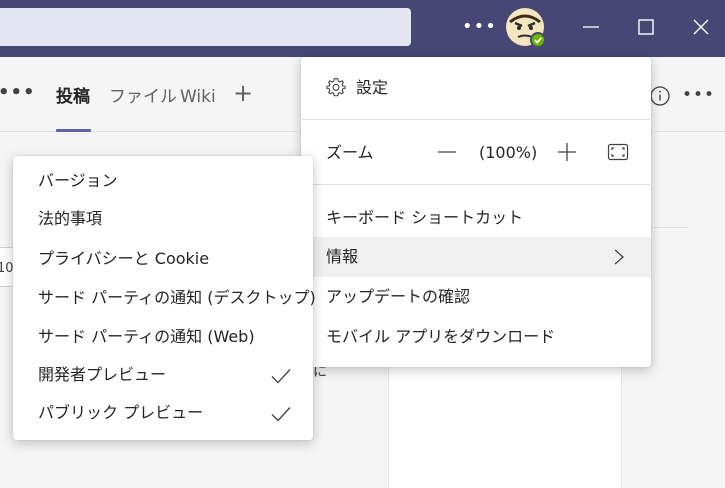 The height and width of the screenshot is (488, 725). I want to click on close-button, so click(701, 27).